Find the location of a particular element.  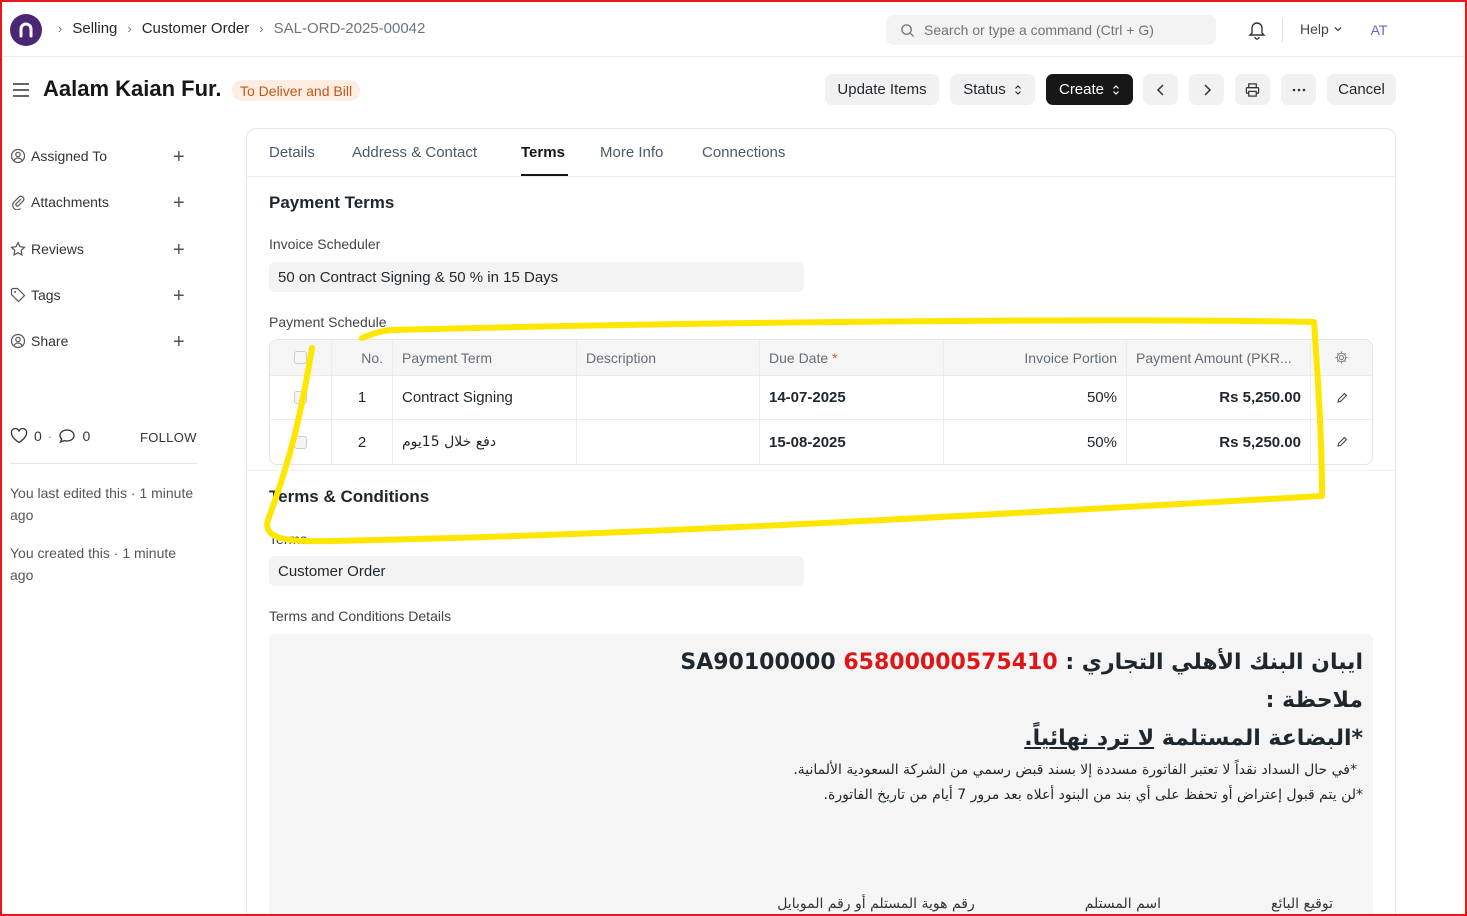

tag-icon is located at coordinates (18, 295).